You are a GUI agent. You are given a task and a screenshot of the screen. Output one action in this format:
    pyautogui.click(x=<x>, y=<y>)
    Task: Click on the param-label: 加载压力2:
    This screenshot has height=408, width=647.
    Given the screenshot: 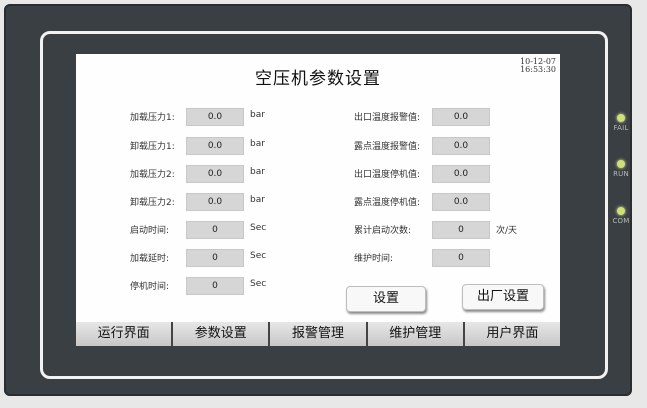 What is the action you would take?
    pyautogui.click(x=152, y=175)
    